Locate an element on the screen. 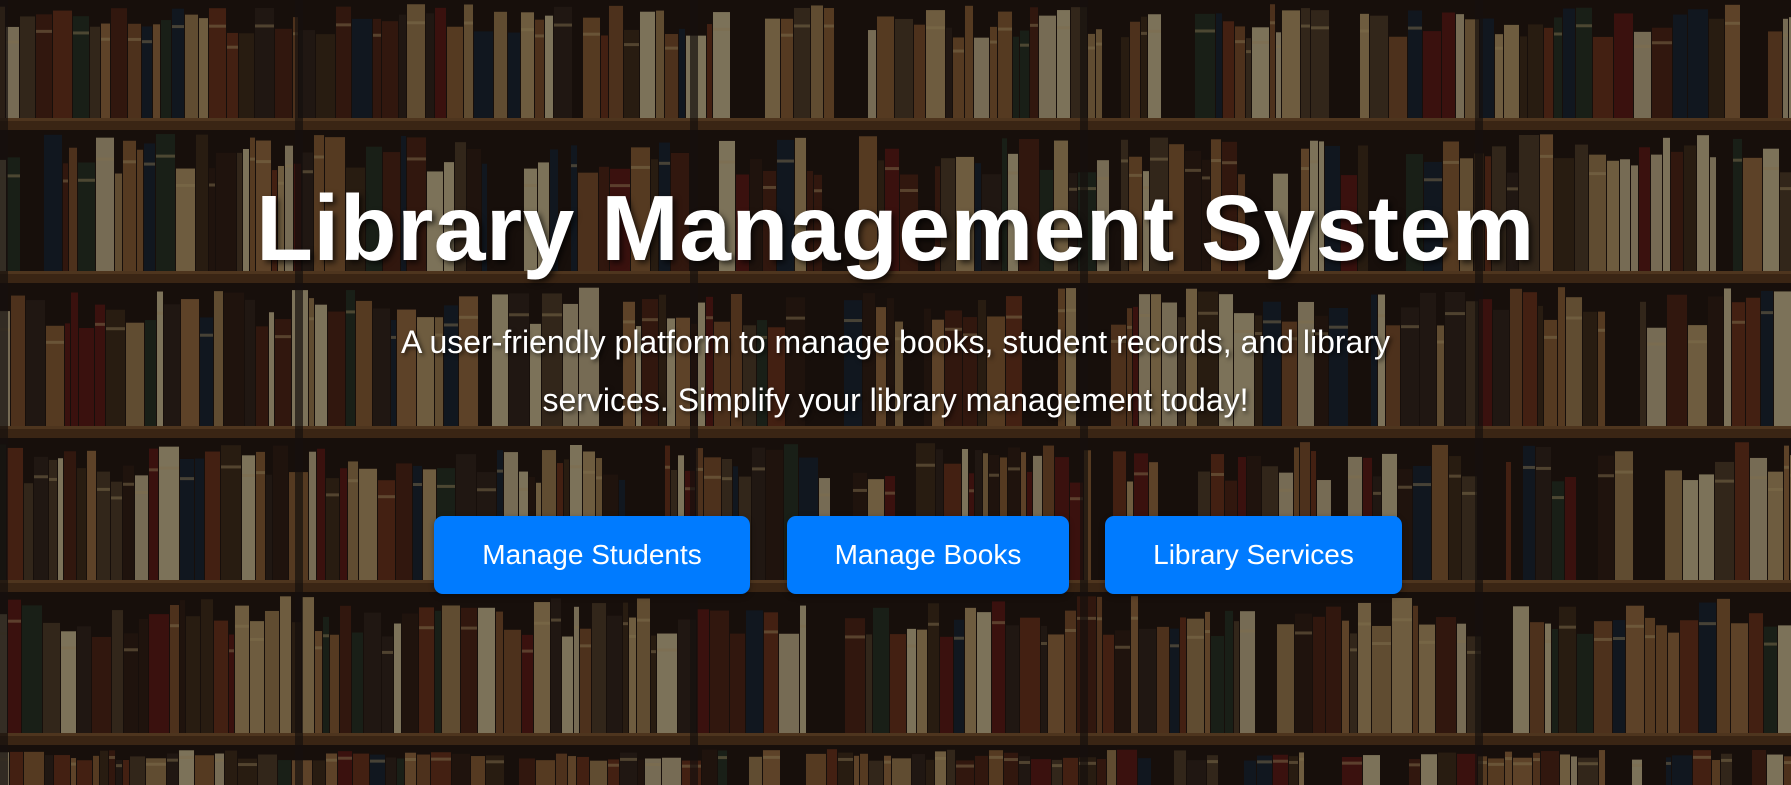 The width and height of the screenshot is (1791, 785). manage-students-button: Manage Students is located at coordinates (592, 555).